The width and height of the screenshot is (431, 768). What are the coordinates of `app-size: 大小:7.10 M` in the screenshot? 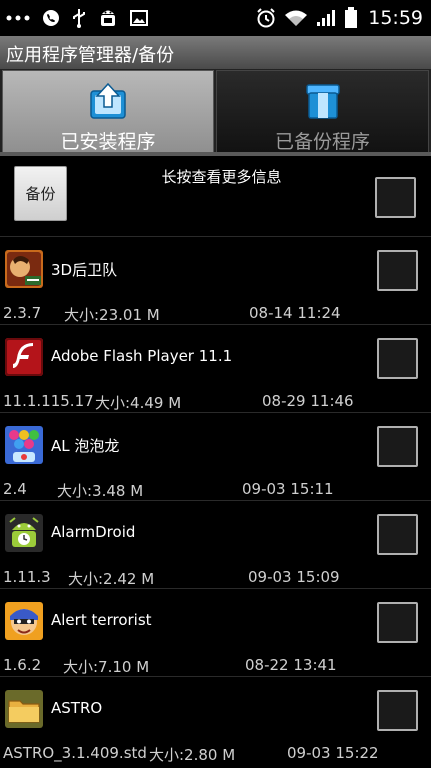 It's located at (106, 667).